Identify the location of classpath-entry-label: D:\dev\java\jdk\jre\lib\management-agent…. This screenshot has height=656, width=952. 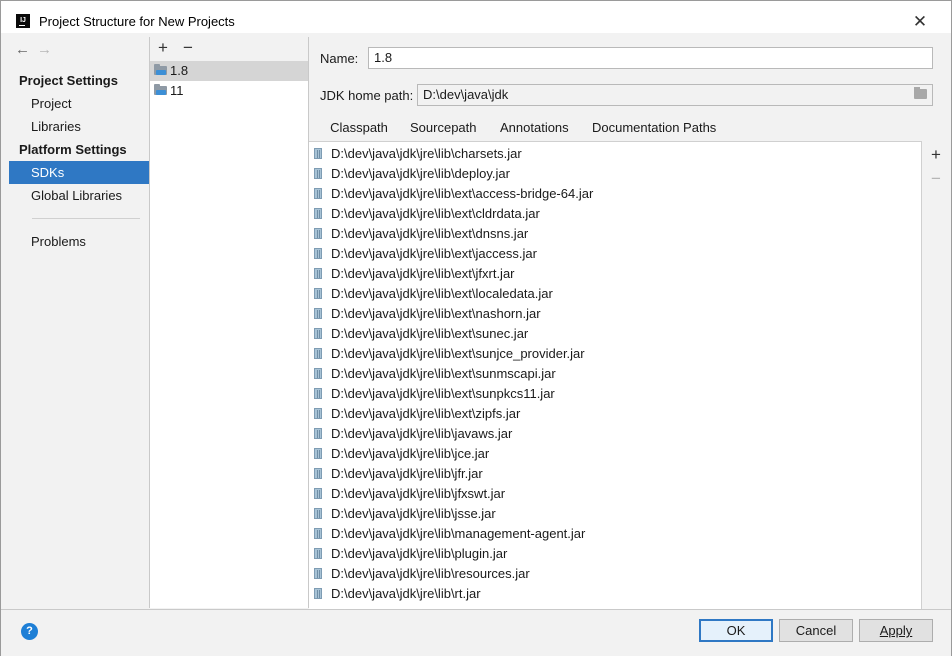
(458, 533).